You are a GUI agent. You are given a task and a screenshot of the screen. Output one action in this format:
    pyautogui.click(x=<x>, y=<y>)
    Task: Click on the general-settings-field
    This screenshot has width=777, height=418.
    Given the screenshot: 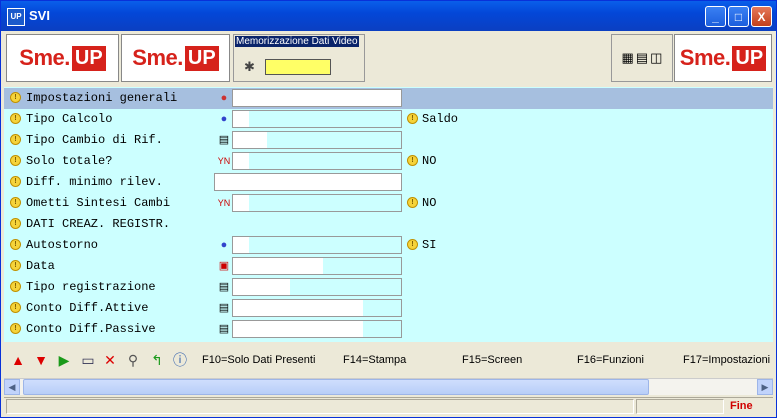 What is the action you would take?
    pyautogui.click(x=317, y=98)
    